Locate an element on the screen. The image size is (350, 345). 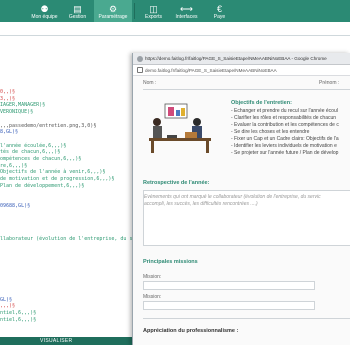
code-line: 09688,GL)§ is located at coordinates (15, 205).